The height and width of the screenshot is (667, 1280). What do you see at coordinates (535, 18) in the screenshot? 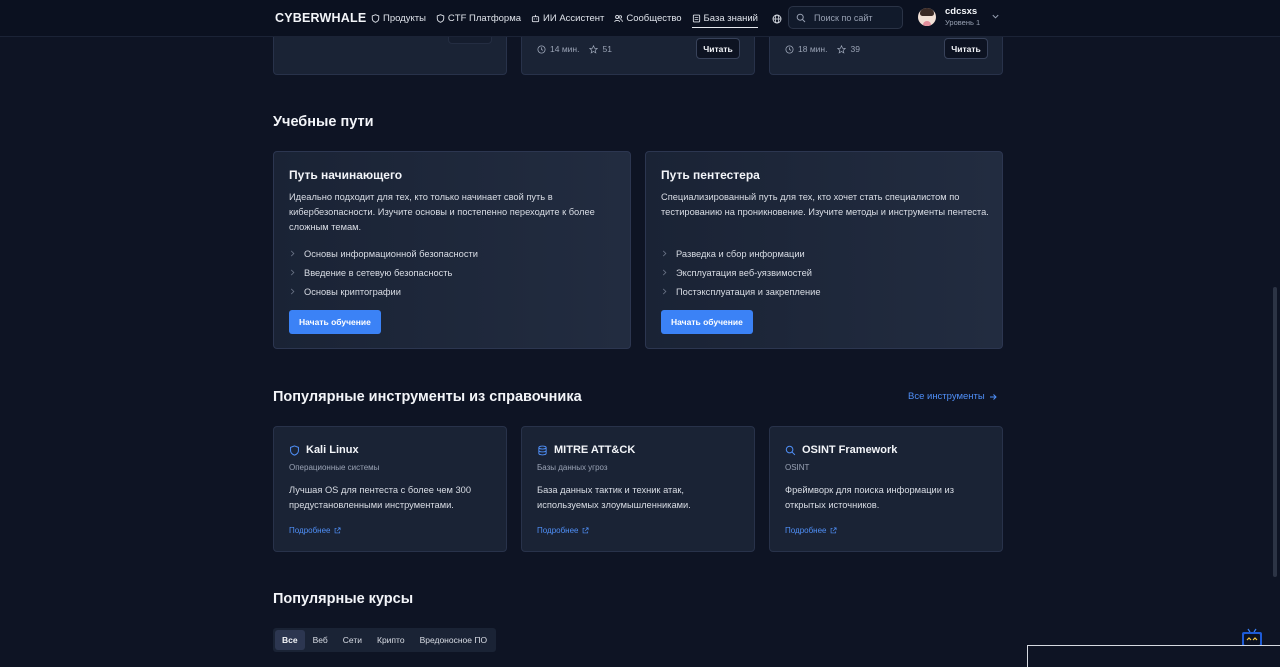
I see `robot-icon` at bounding box center [535, 18].